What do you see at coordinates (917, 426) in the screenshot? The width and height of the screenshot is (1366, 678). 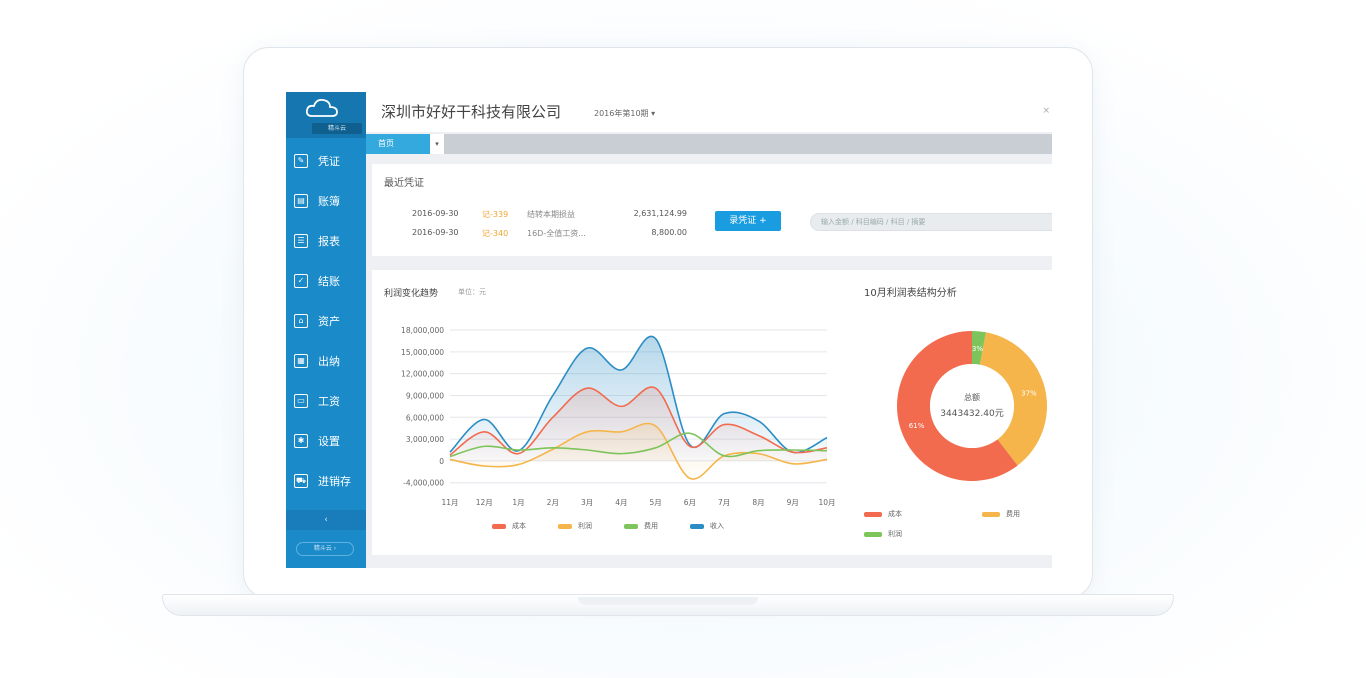 I see `donut-slice-label: 61%` at bounding box center [917, 426].